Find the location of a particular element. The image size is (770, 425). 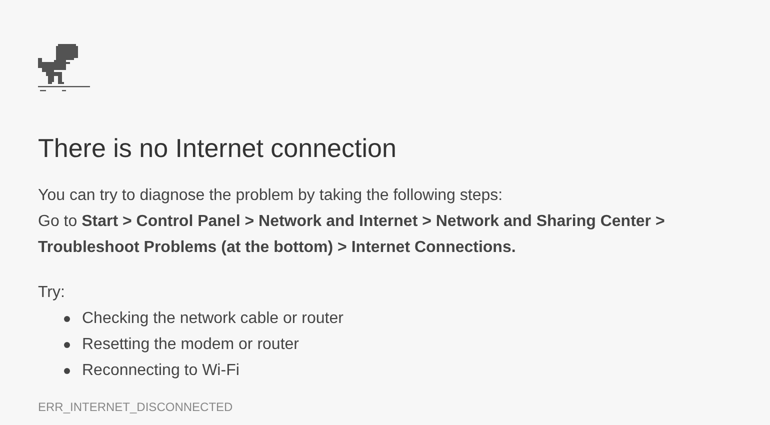

suggestion-text: Checking the network cable or router is located at coordinates (213, 318).